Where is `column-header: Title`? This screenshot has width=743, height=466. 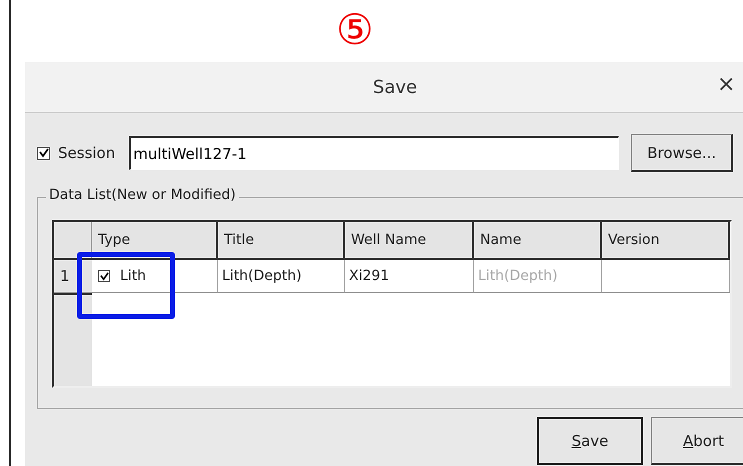 column-header: Title is located at coordinates (281, 240).